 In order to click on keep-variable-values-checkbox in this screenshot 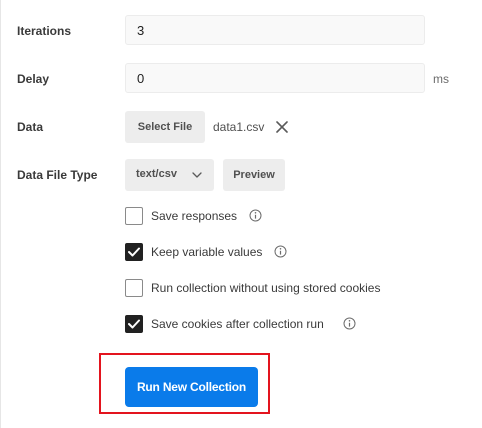, I will do `click(134, 252)`.